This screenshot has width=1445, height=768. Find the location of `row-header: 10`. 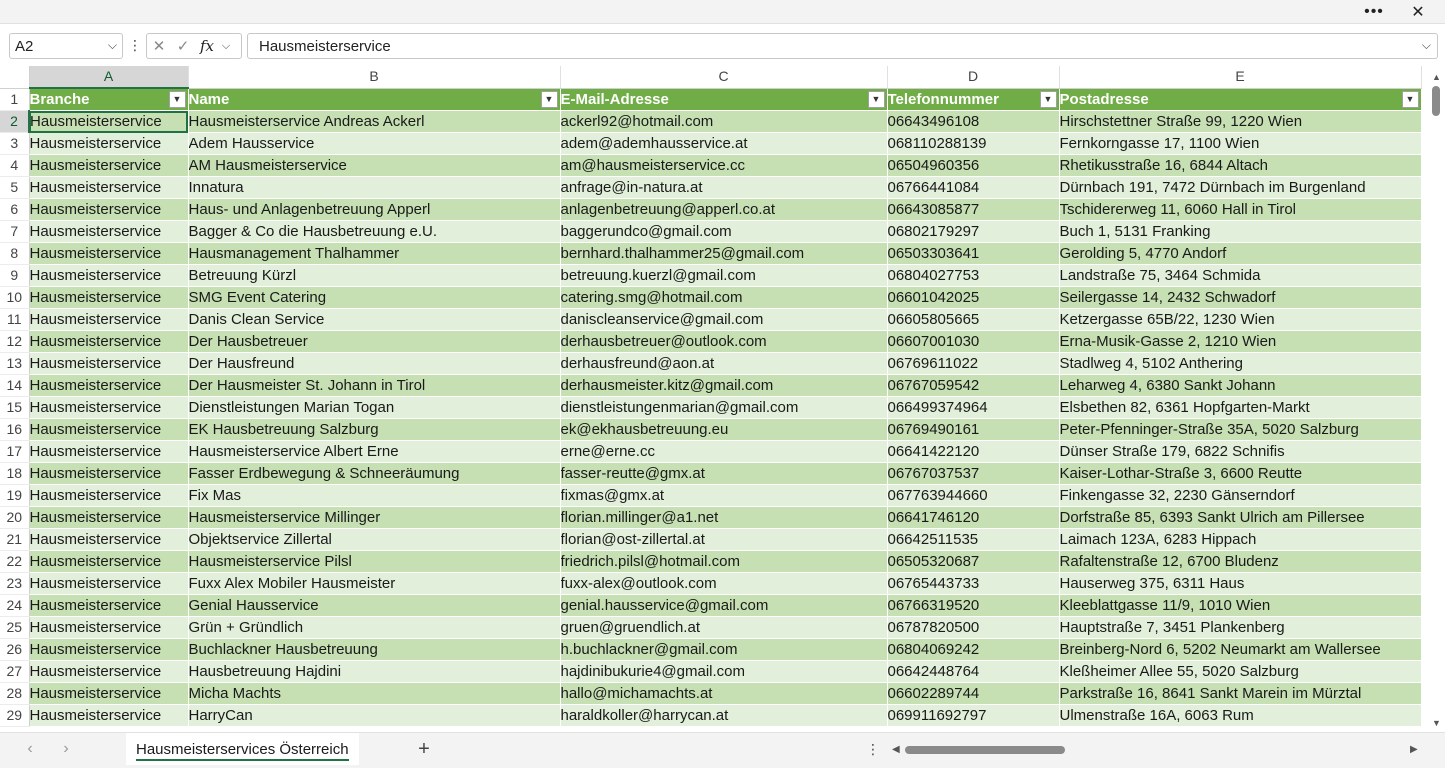

row-header: 10 is located at coordinates (15, 297).